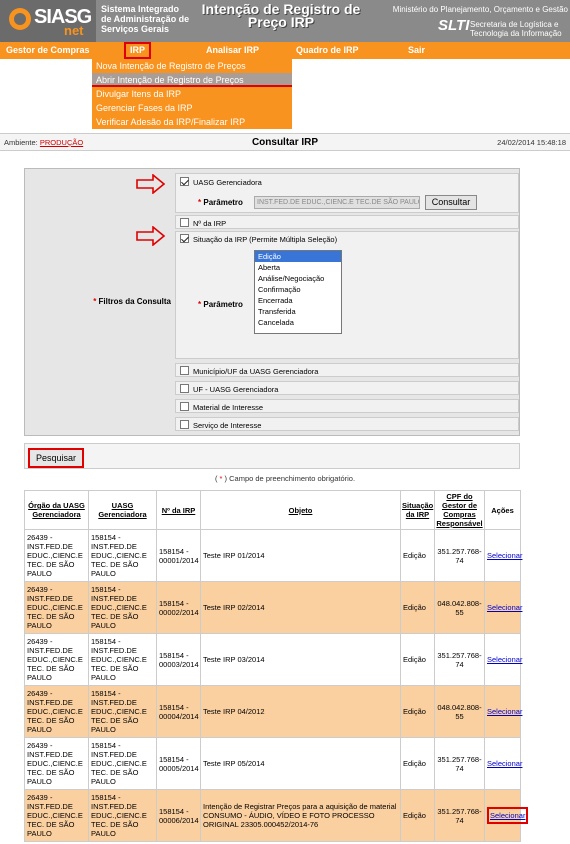 The image size is (570, 844). What do you see at coordinates (502, 510) in the screenshot?
I see `col-acoes: Ações` at bounding box center [502, 510].